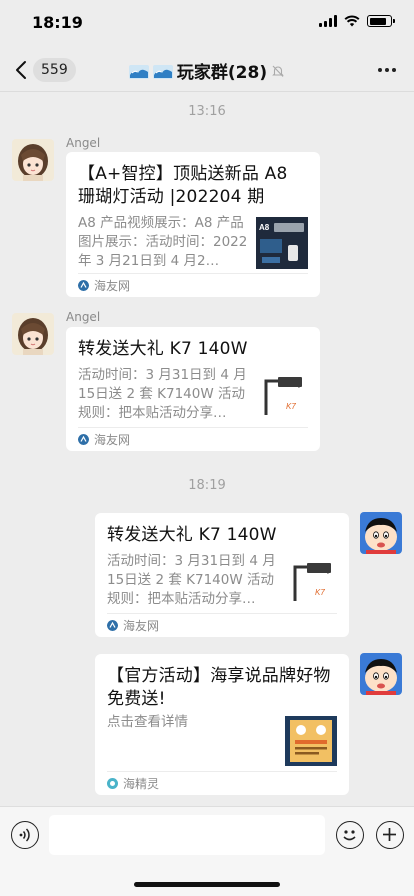 The height and width of the screenshot is (896, 414). Describe the element at coordinates (387, 70) in the screenshot. I see `more-icon` at that location.